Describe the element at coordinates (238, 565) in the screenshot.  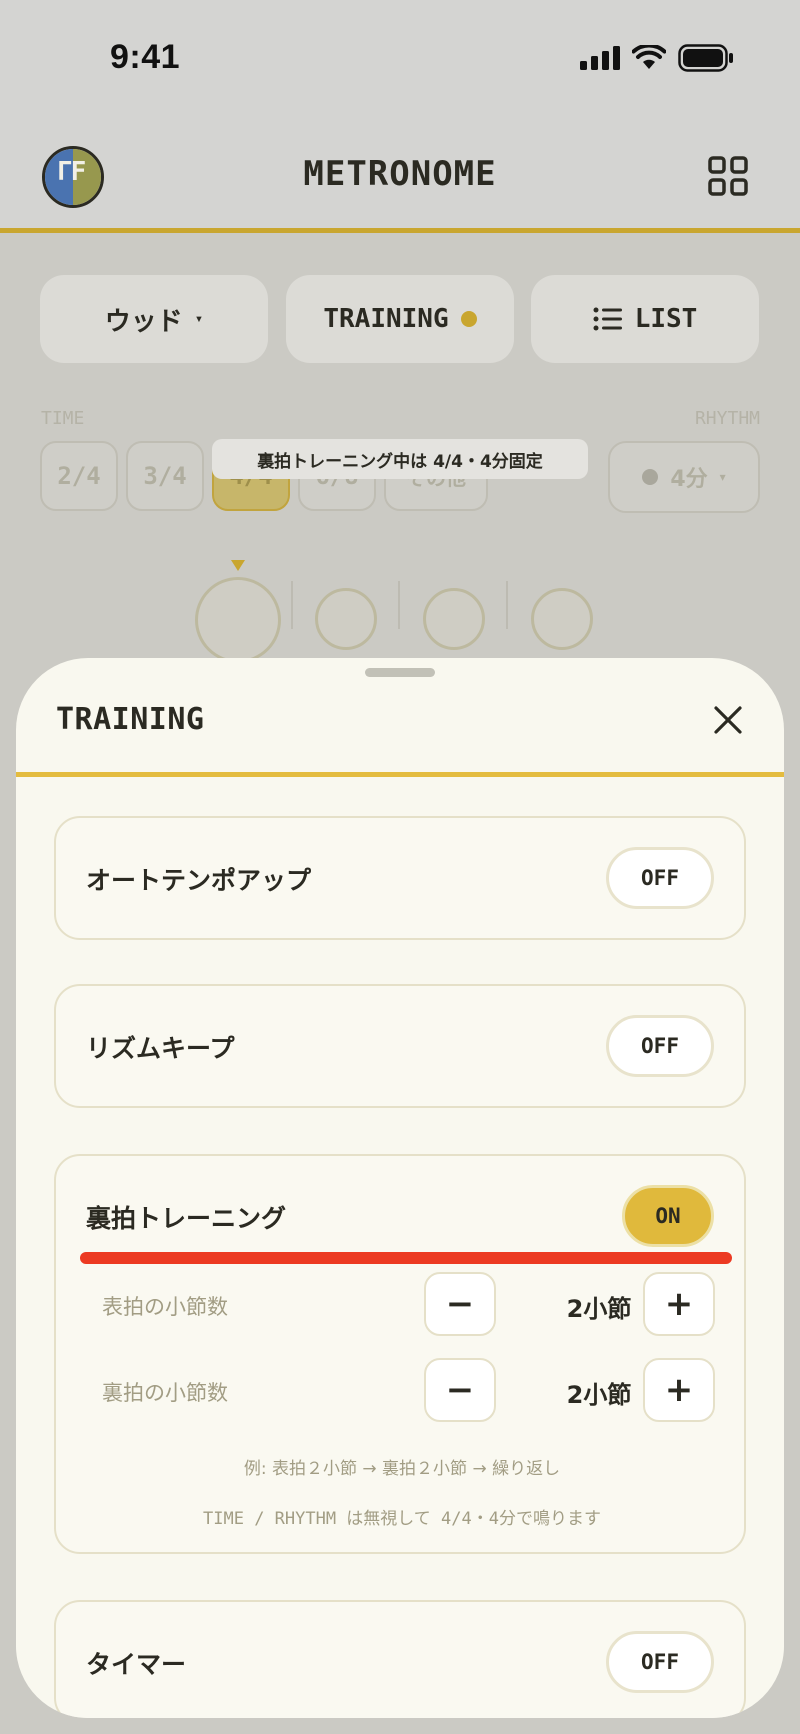
I see `current-beat-marker-icon` at that location.